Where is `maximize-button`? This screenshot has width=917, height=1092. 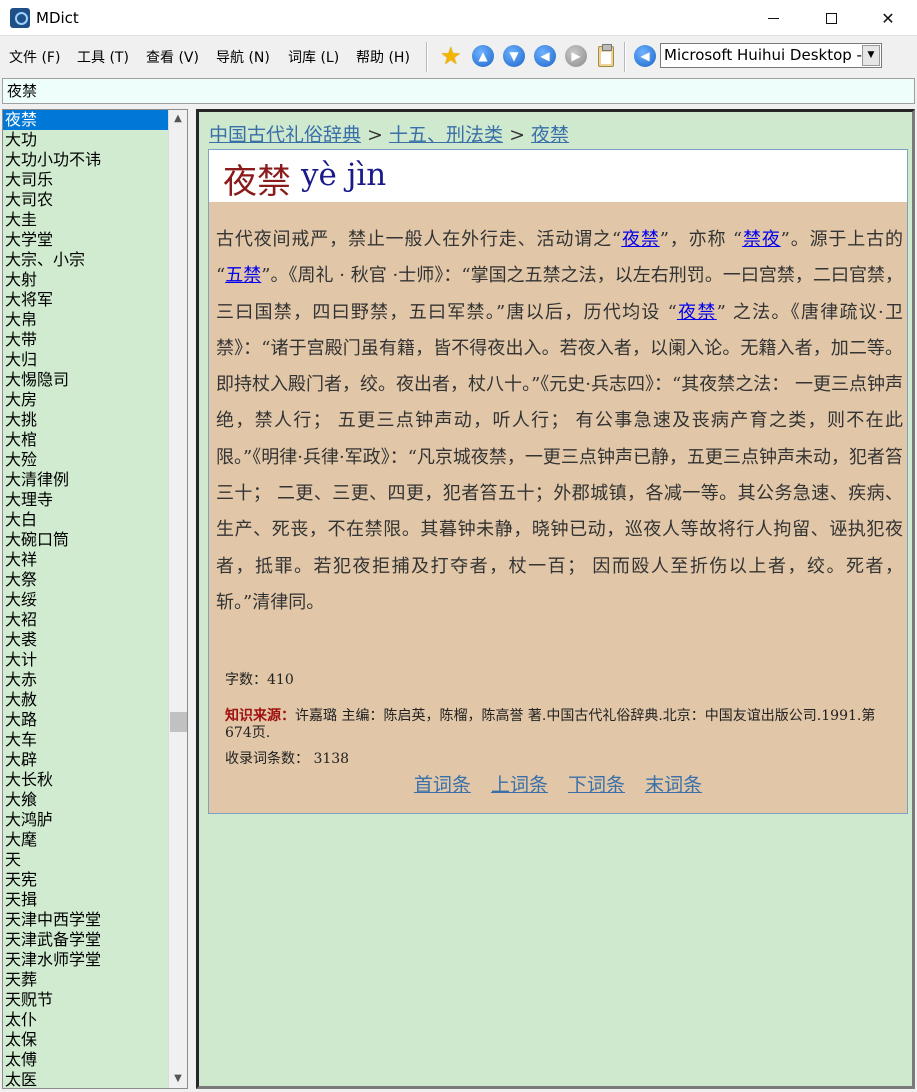
maximize-button is located at coordinates (831, 18).